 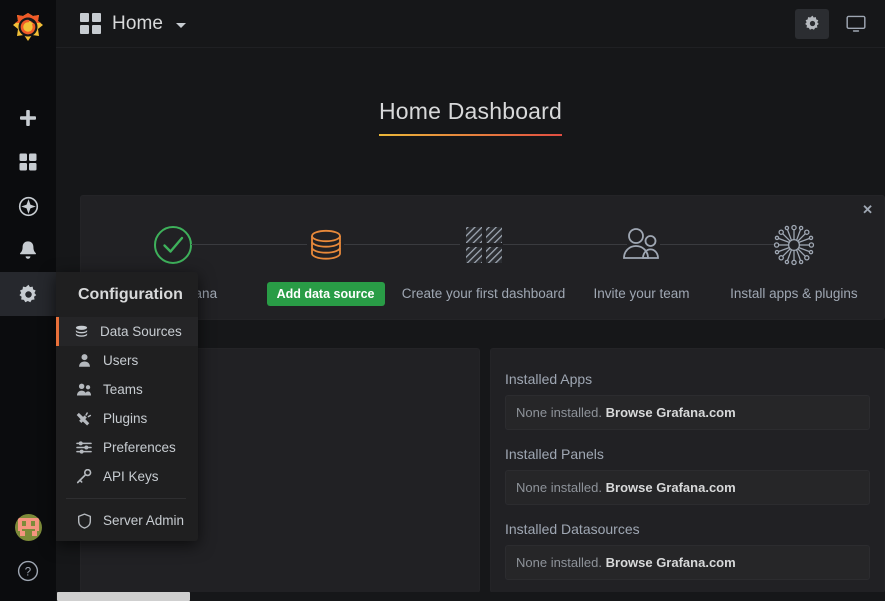 I want to click on menu-item-label: Teams, so click(x=123, y=389).